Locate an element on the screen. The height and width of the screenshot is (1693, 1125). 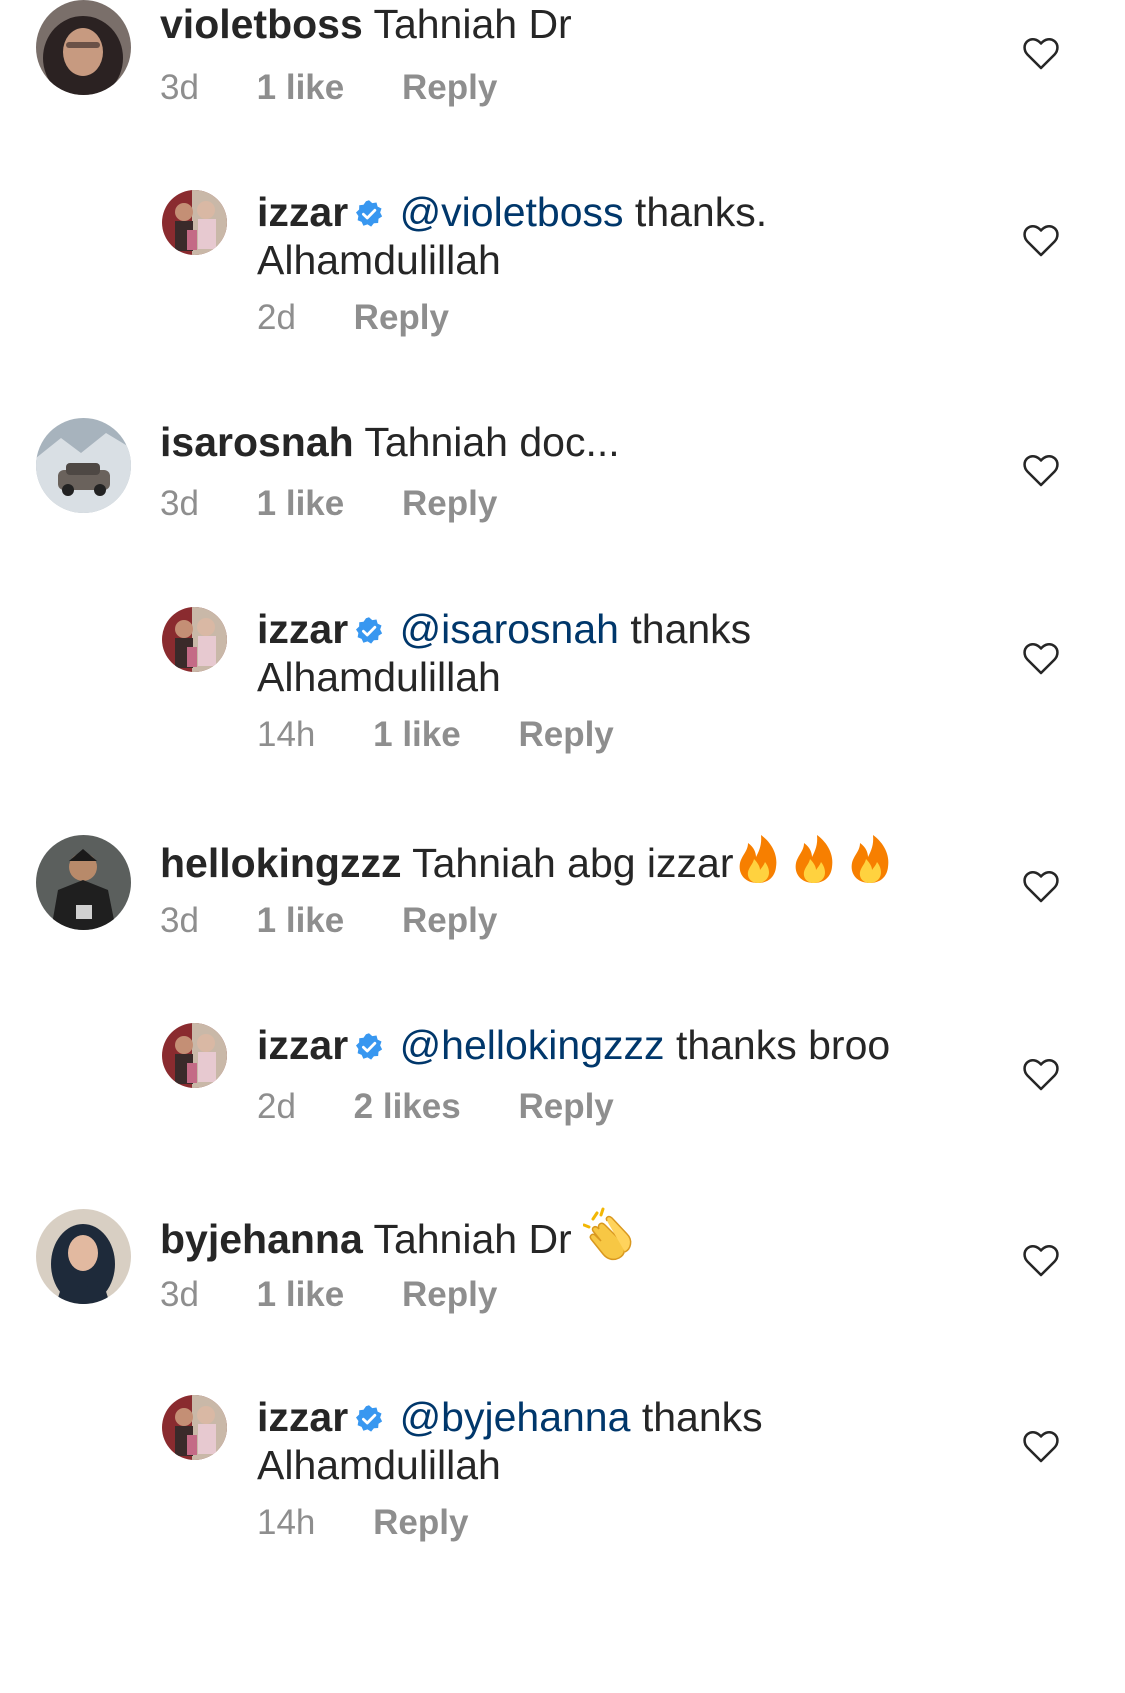
comment-meta: 2d 2 likes Reply is located at coordinates (459, 1107).